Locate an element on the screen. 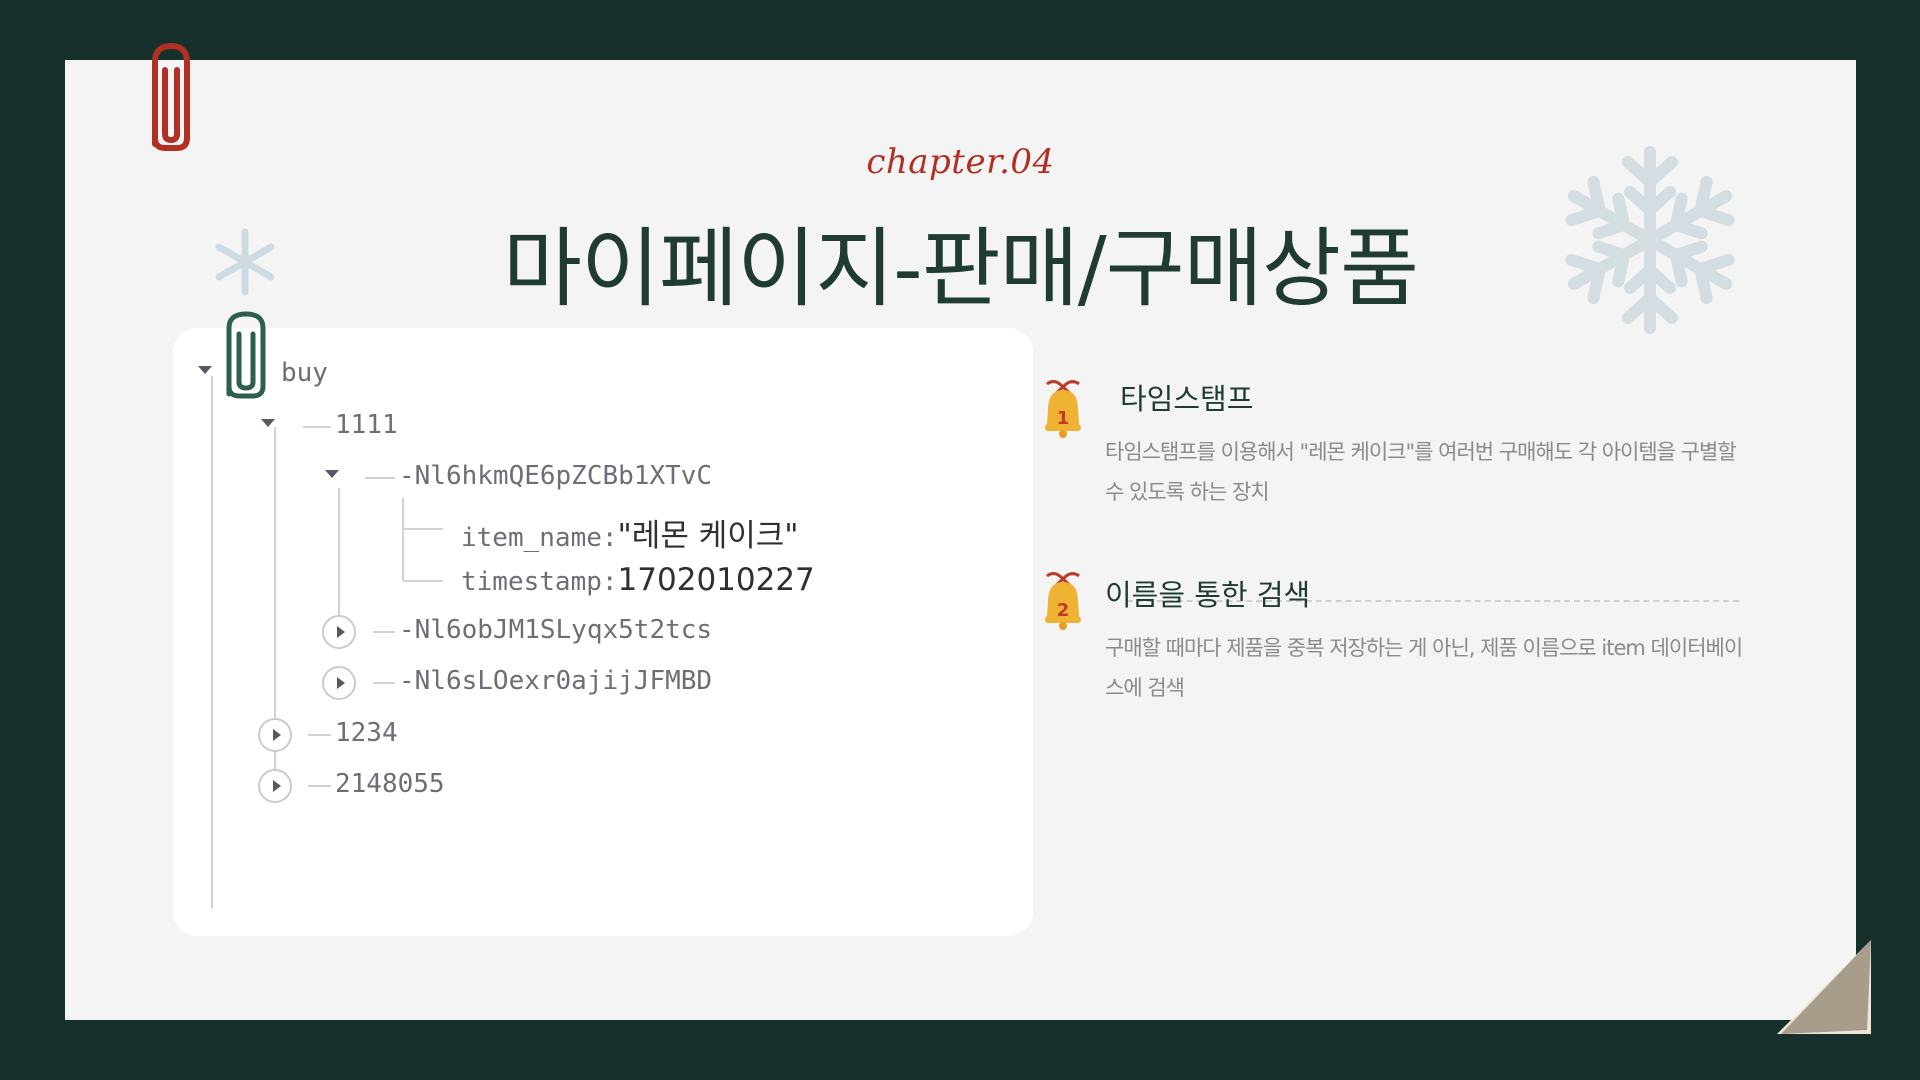 This screenshot has height=1080, width=1920. page-curl-corner is located at coordinates (1824, 987).